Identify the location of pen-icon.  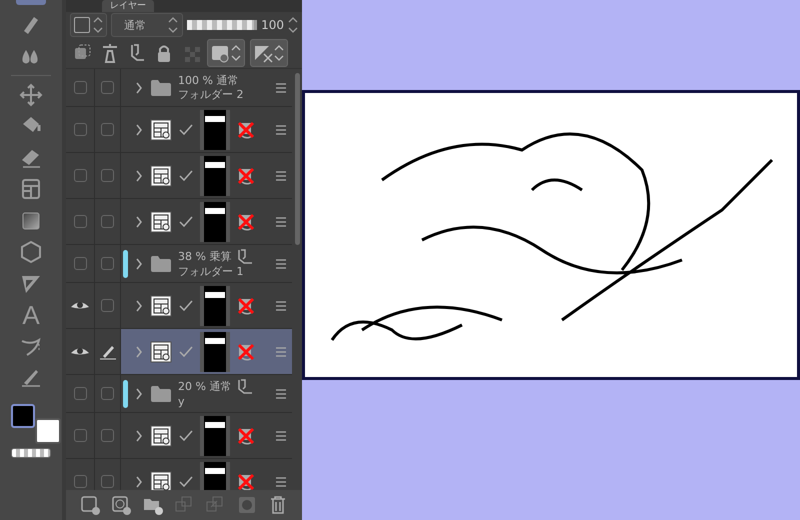
(107, 352).